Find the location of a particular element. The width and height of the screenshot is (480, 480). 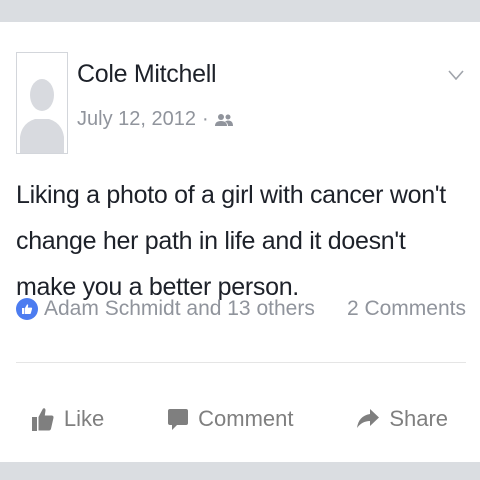

author-name: Cole Mitchell is located at coordinates (147, 74).